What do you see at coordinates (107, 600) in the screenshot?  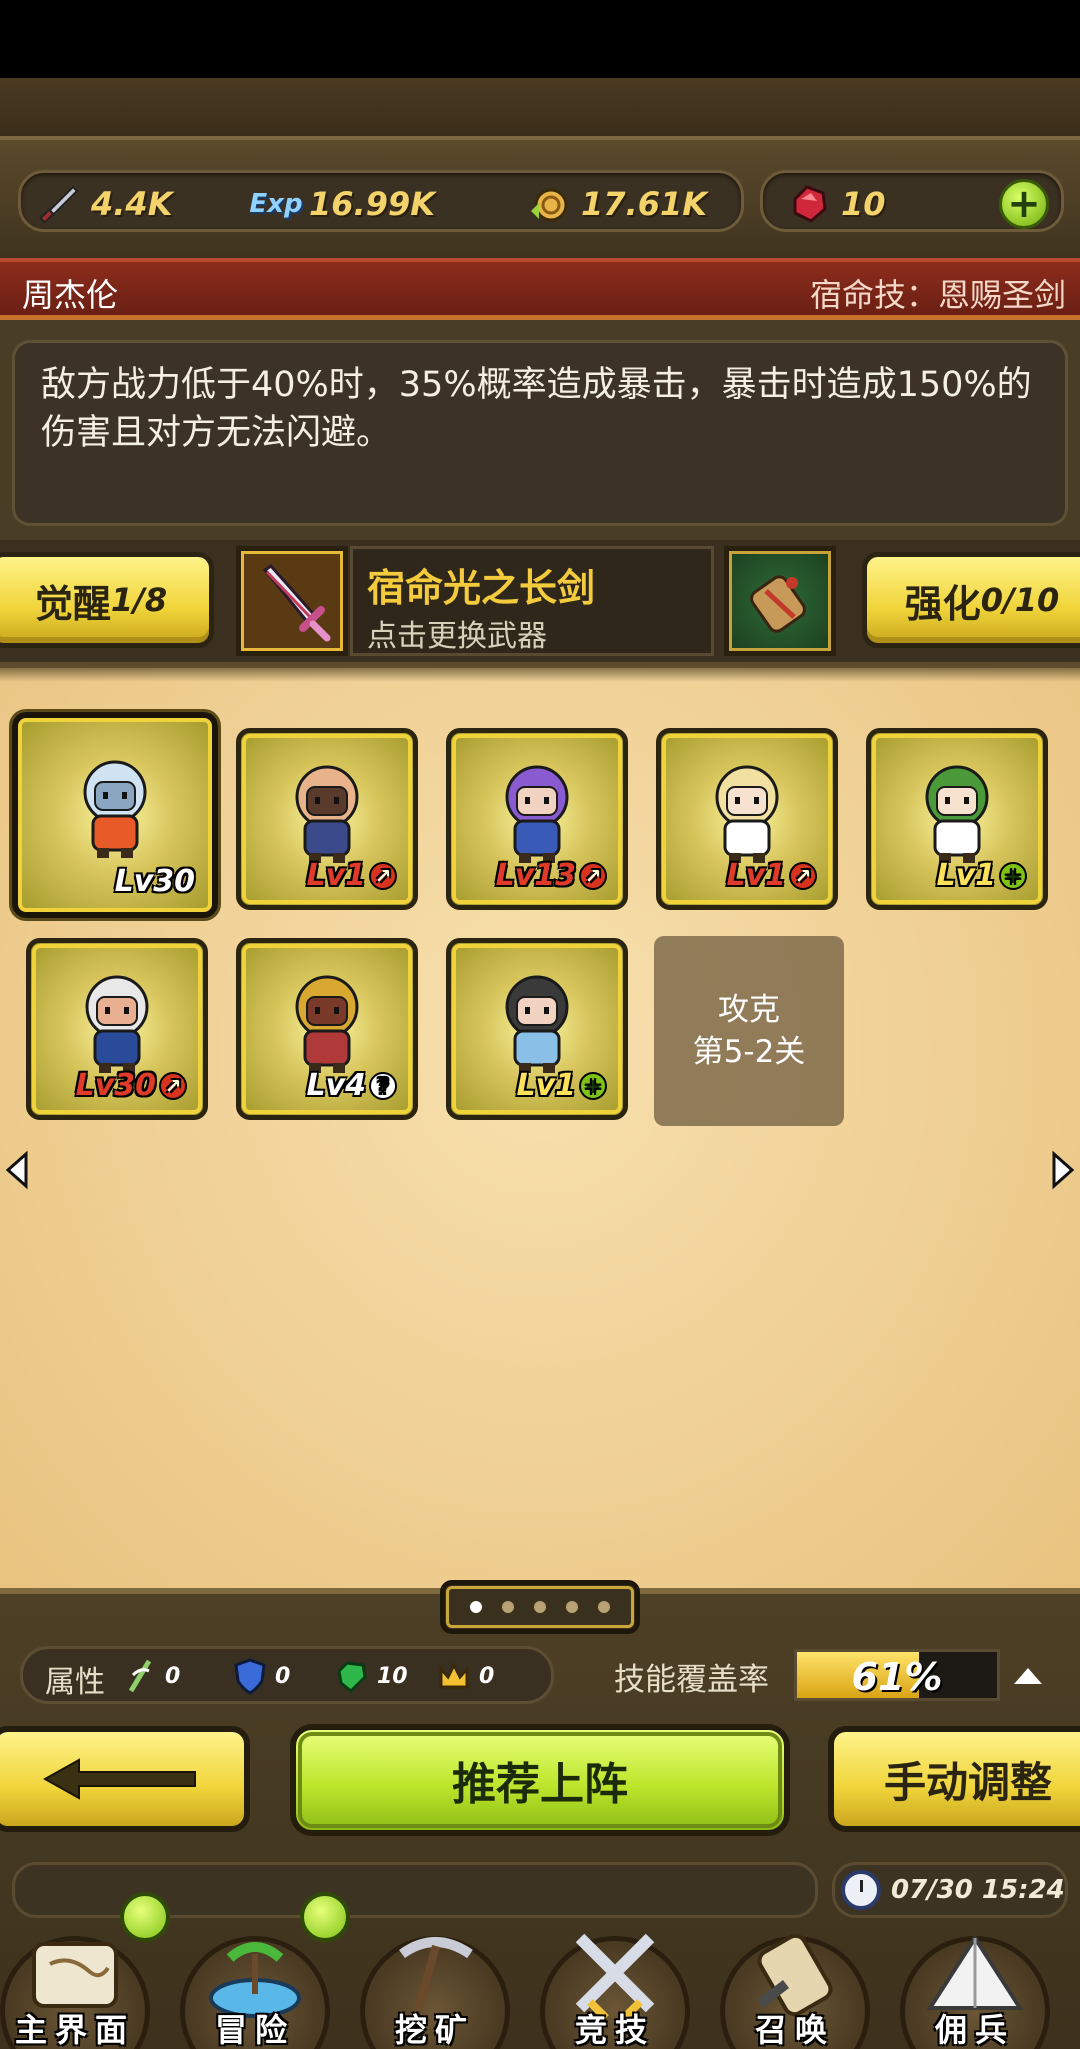 I see `awaken-button: 觉醒 1/8` at bounding box center [107, 600].